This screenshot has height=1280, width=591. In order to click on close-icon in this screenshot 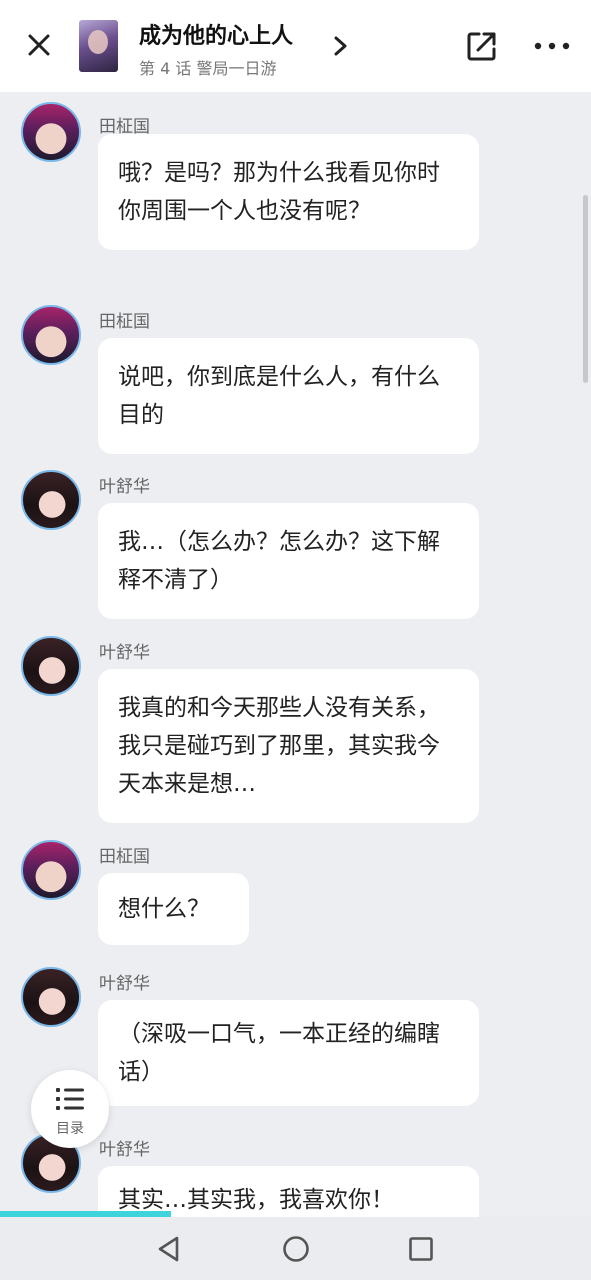, I will do `click(39, 45)`.